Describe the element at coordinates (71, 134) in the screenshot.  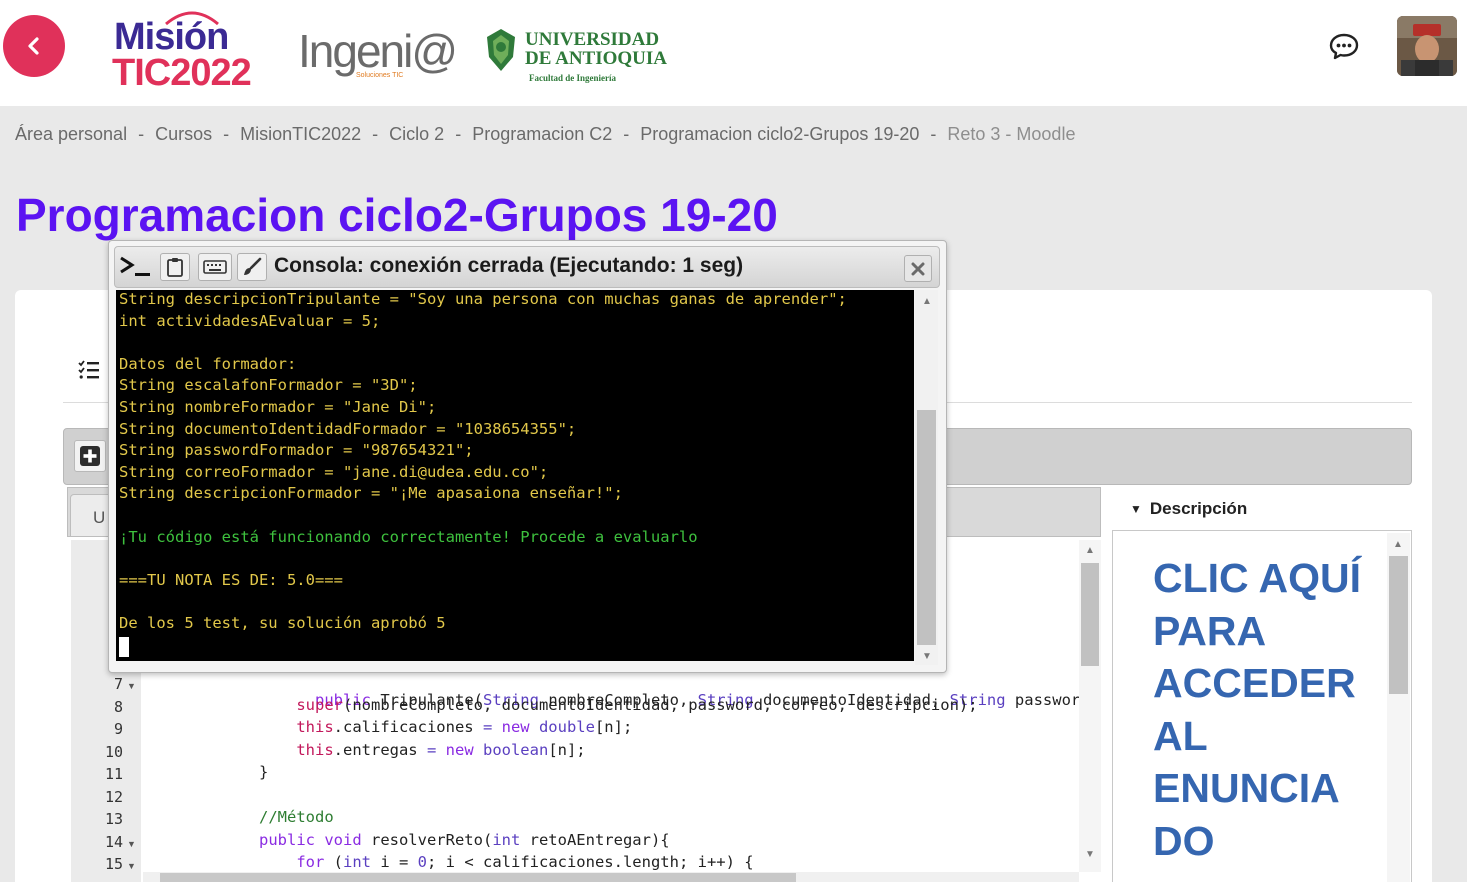
I see `breadcrumb-item-area-personal: Área personal` at that location.